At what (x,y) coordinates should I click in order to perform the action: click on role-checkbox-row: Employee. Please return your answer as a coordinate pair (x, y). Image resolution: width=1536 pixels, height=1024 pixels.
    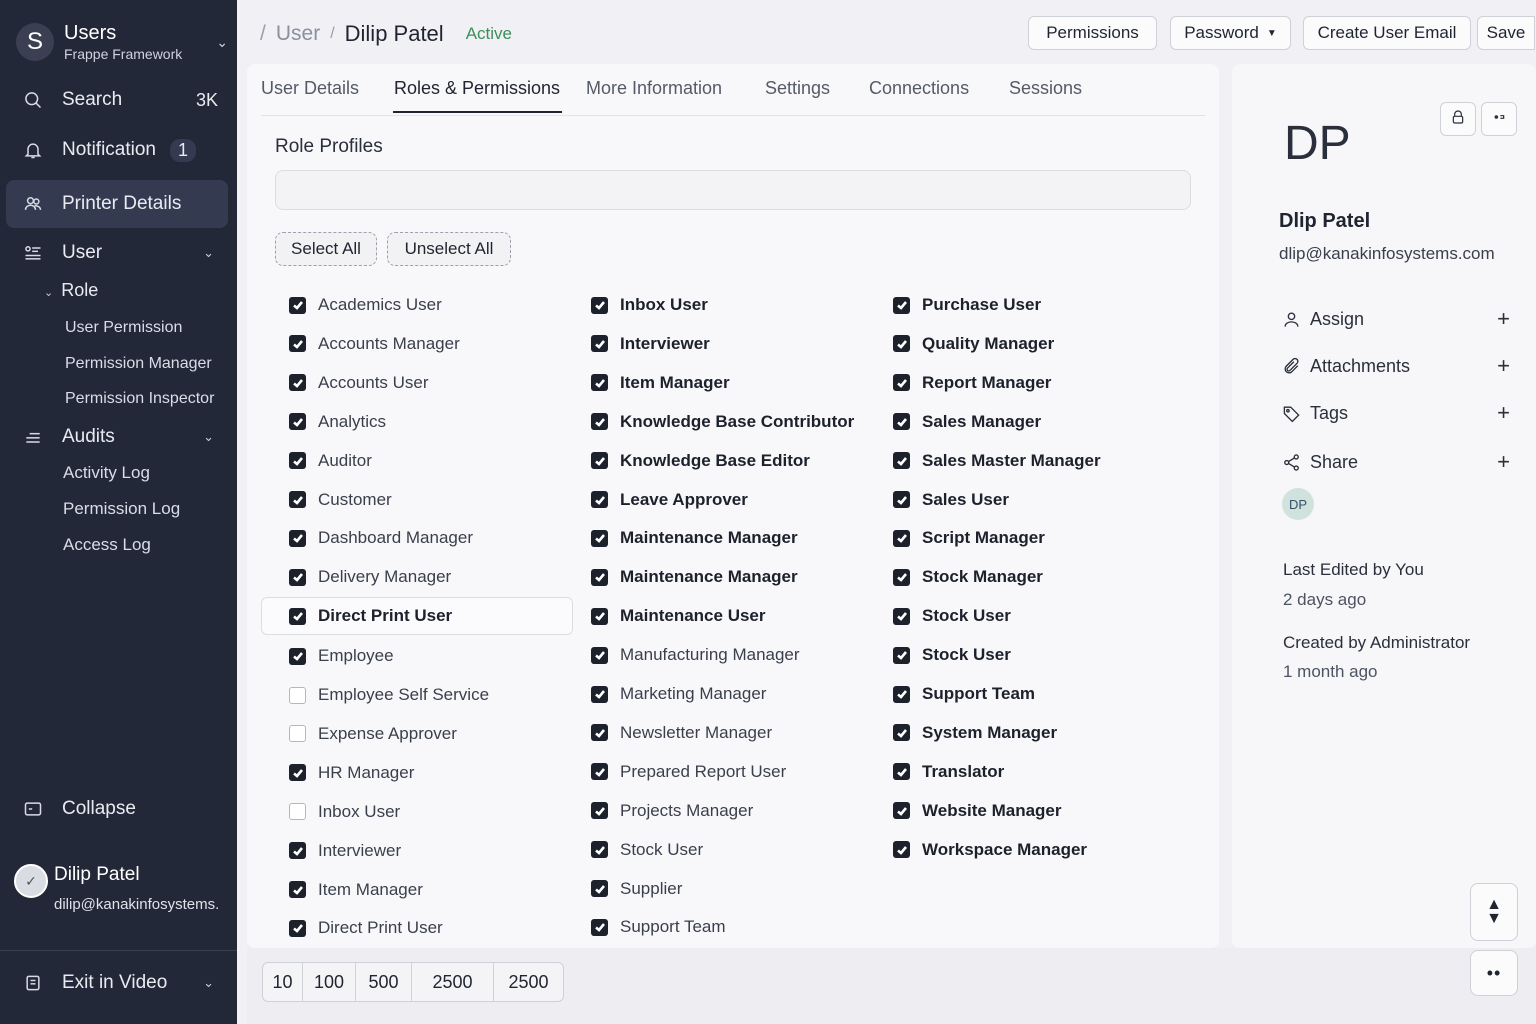
    Looking at the image, I should click on (341, 656).